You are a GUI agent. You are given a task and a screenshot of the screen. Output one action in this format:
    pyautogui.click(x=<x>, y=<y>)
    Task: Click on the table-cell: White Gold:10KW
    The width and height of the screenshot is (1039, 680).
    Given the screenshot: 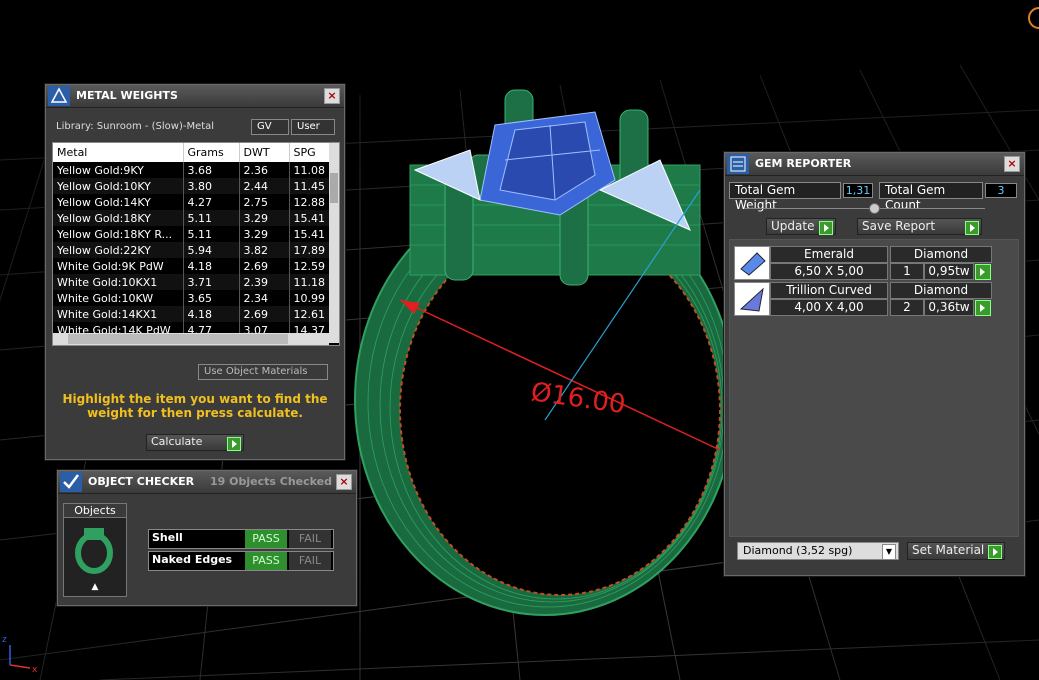 What is the action you would take?
    pyautogui.click(x=118, y=298)
    